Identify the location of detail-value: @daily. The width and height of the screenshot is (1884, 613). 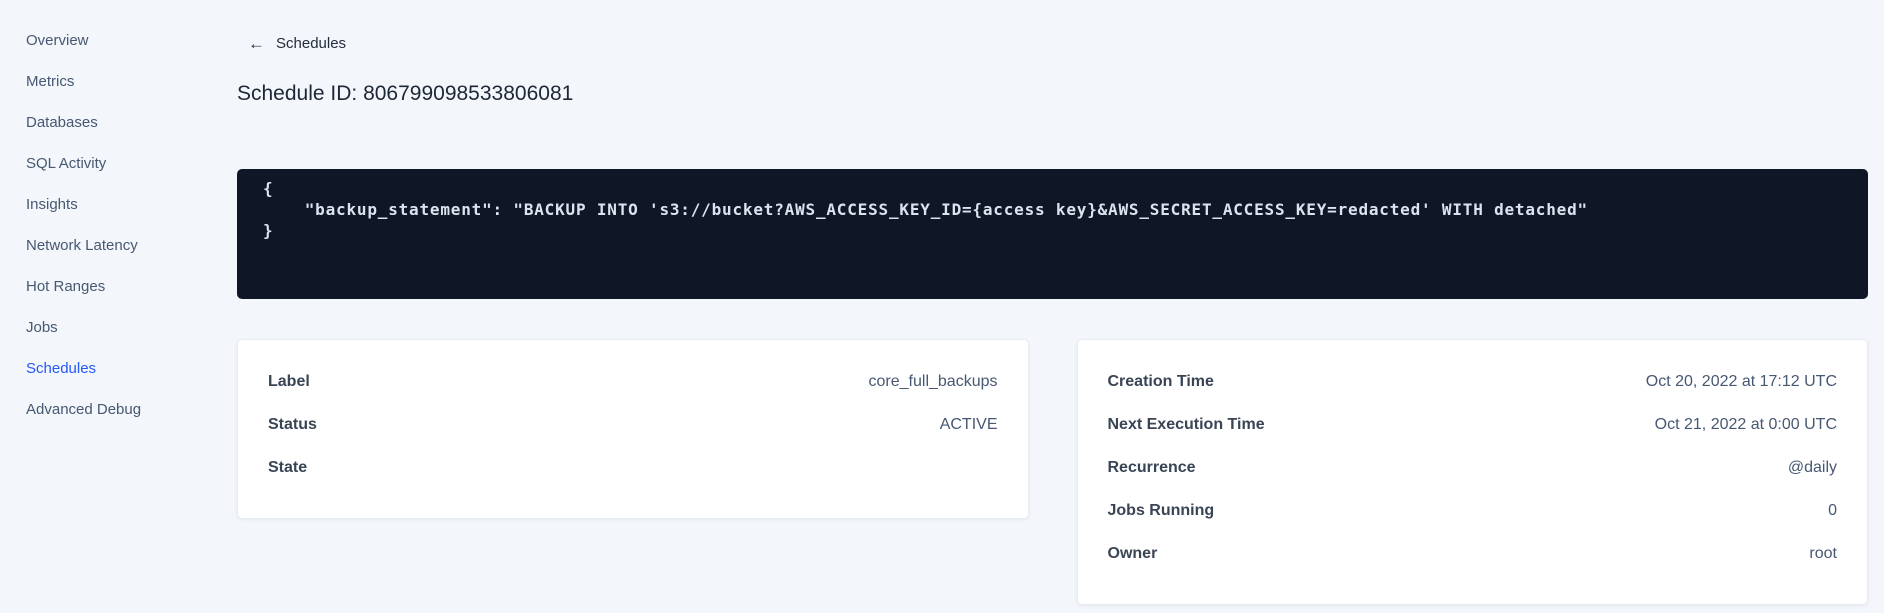
(1812, 467).